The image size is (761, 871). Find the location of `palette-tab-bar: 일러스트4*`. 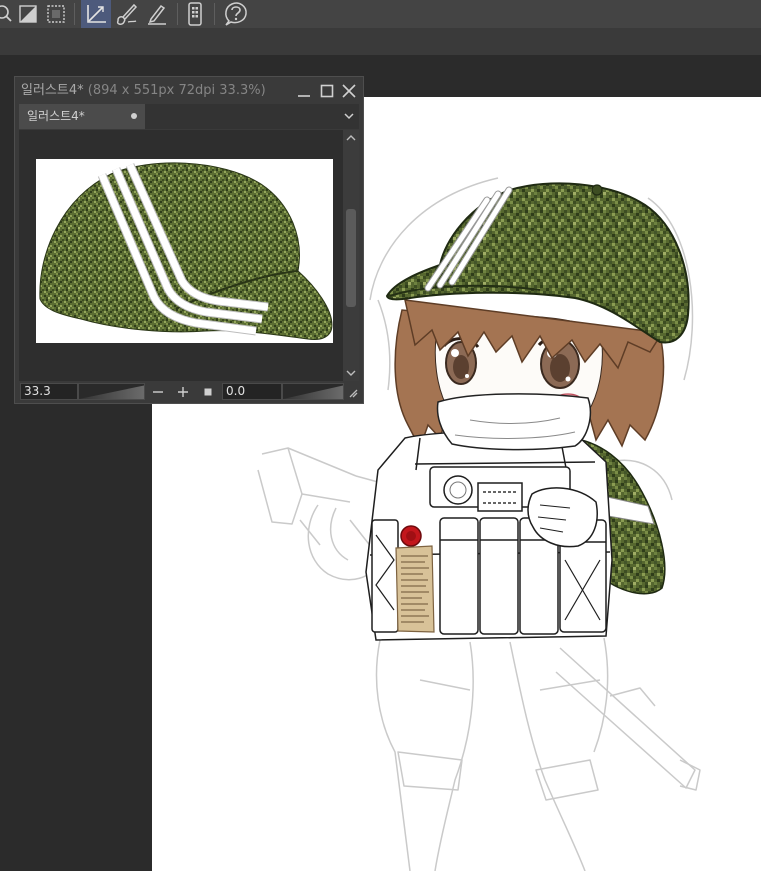

palette-tab-bar: 일러스트4* is located at coordinates (189, 116).